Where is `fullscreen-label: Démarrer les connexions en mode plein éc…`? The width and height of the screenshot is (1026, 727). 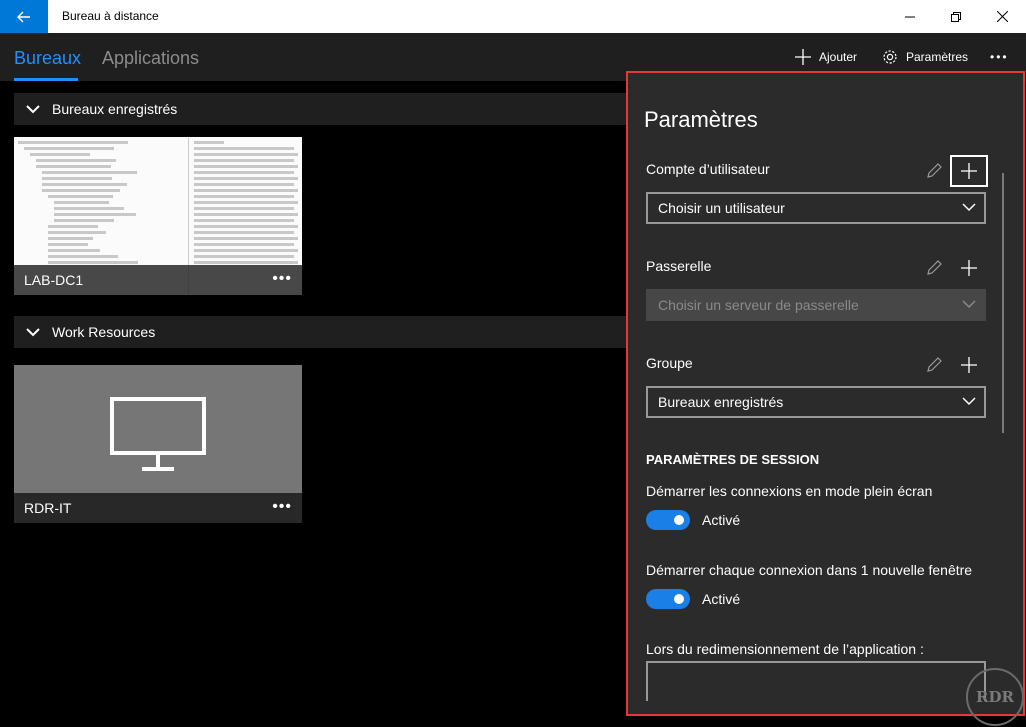
fullscreen-label: Démarrer les connexions en mode plein éc… is located at coordinates (789, 491).